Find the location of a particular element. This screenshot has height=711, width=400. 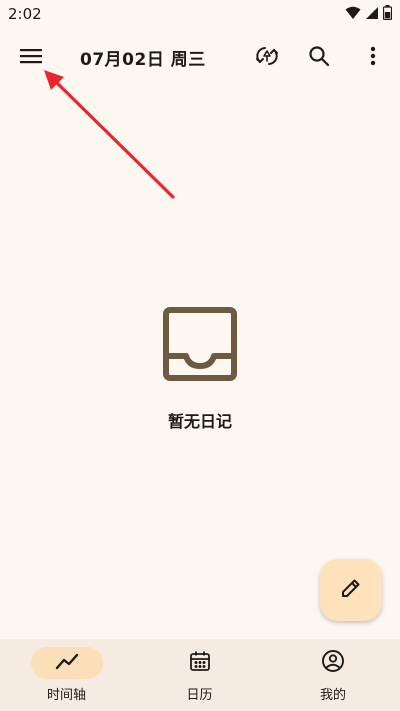

new-diary-fab is located at coordinates (351, 590).